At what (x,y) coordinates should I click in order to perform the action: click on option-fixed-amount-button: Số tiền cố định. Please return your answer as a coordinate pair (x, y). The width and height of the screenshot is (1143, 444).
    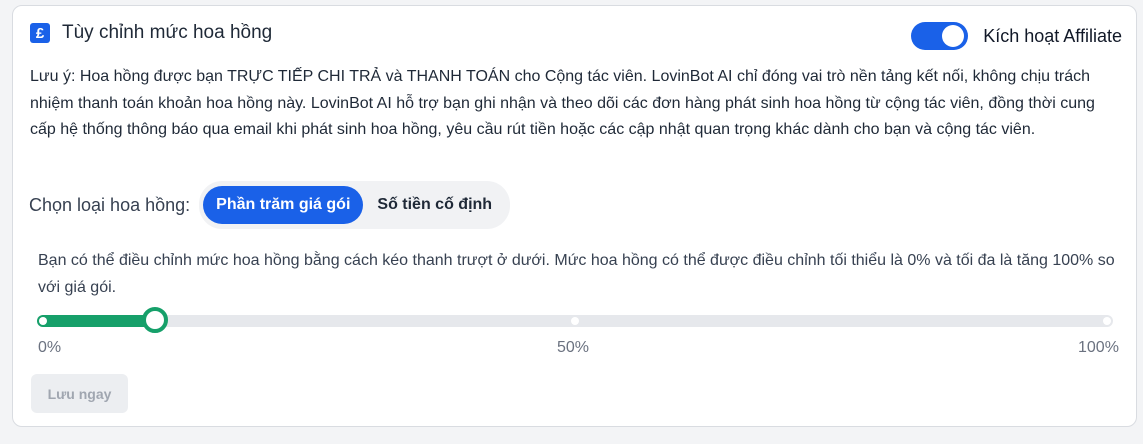
    Looking at the image, I should click on (434, 205).